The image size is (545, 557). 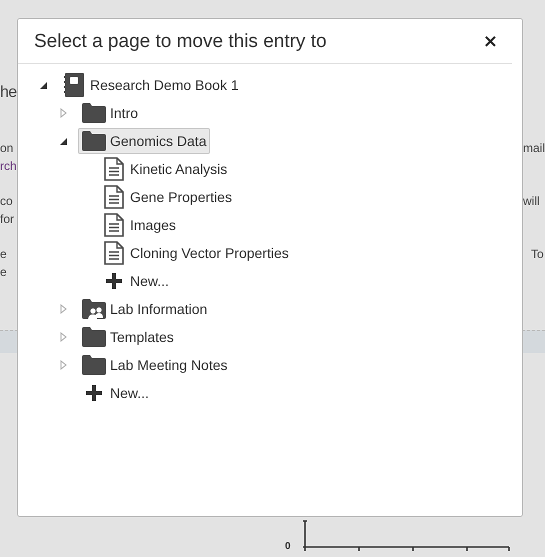 What do you see at coordinates (195, 253) in the screenshot?
I see `tree-item: Cloning Vector Properties` at bounding box center [195, 253].